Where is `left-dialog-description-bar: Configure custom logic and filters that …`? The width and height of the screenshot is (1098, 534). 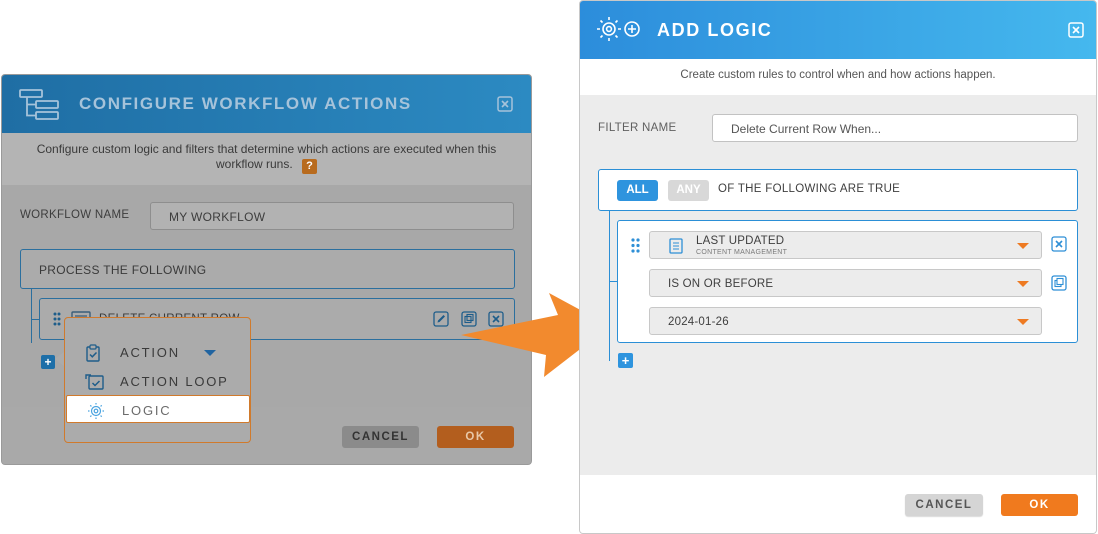
left-dialog-description-bar: Configure custom logic and filters that … is located at coordinates (266, 159).